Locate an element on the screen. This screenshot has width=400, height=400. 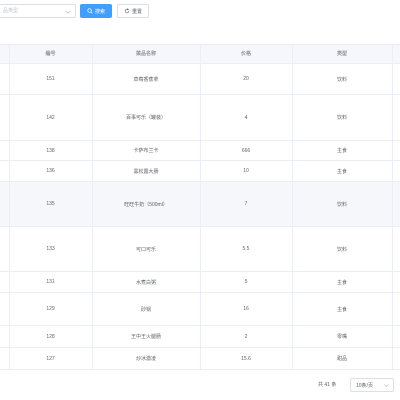
cell-type: 零嘴 is located at coordinates (341, 337).